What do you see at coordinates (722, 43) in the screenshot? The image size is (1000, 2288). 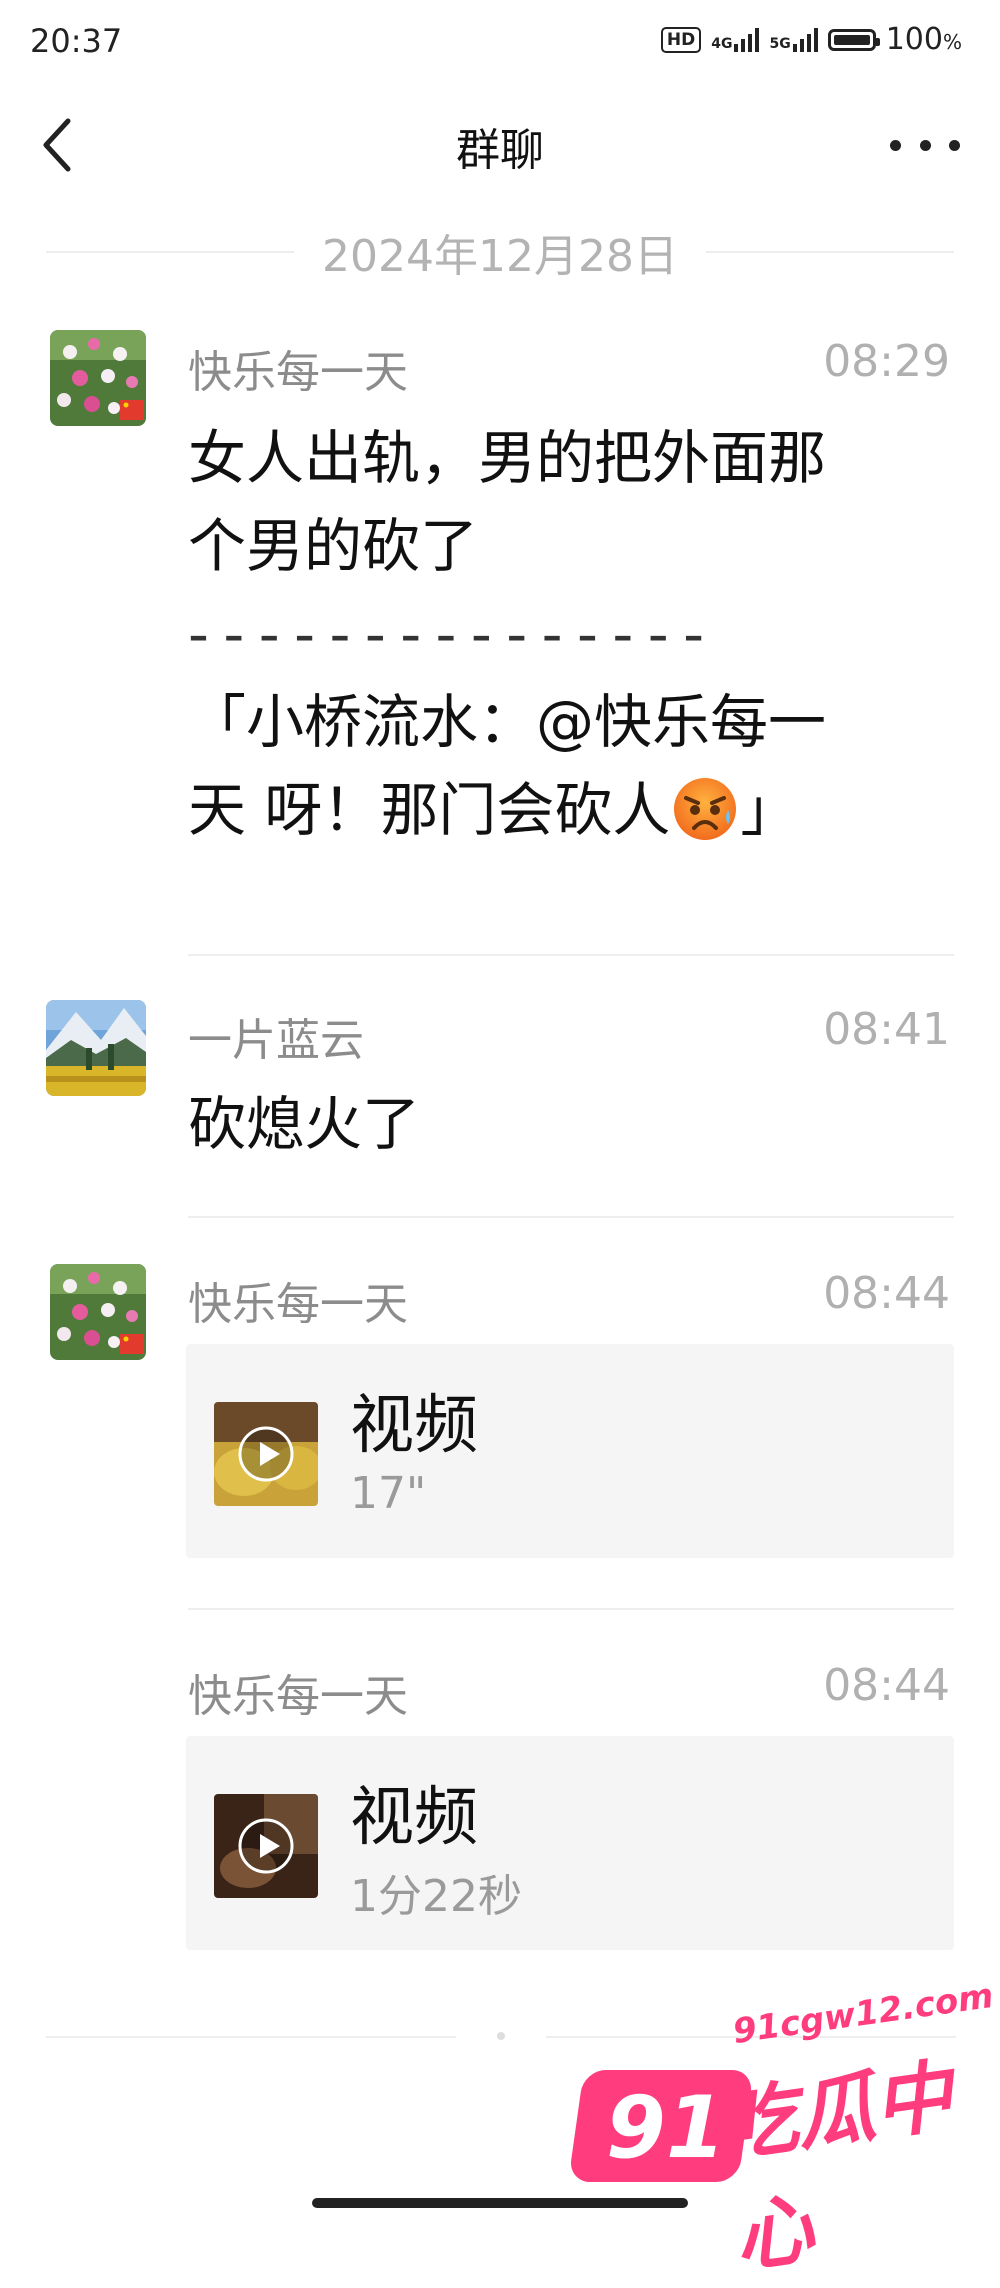 I see `network-type-label: 4G` at bounding box center [722, 43].